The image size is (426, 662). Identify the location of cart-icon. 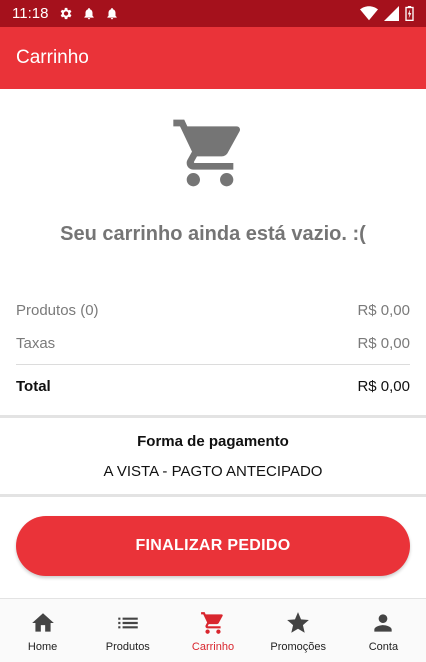
(212, 623).